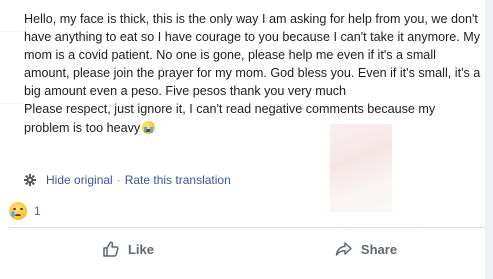  I want to click on thumbs-up-icon, so click(111, 249).